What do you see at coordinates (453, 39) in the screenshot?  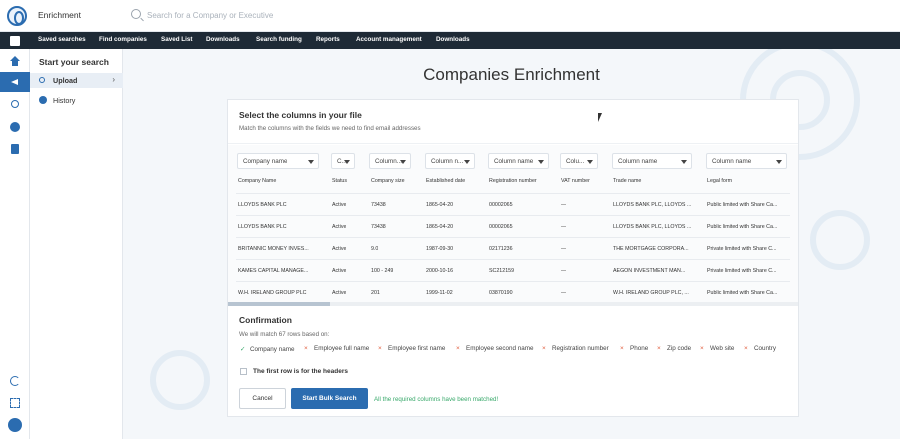 I see `nav-downloads-2: Downloads` at bounding box center [453, 39].